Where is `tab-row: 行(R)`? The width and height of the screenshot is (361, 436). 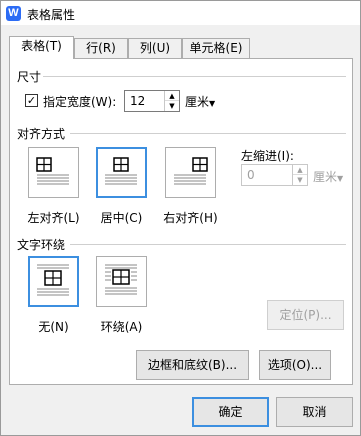 tab-row: 行(R) is located at coordinates (101, 48).